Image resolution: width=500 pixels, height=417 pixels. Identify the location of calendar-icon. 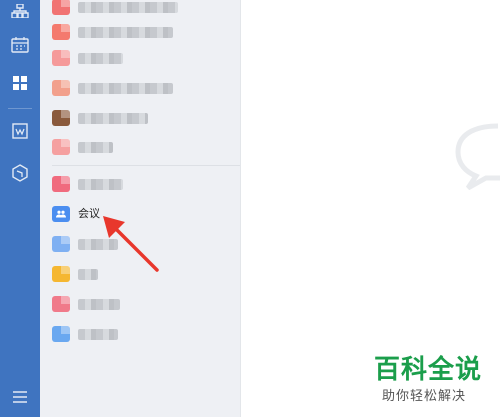
(20, 45).